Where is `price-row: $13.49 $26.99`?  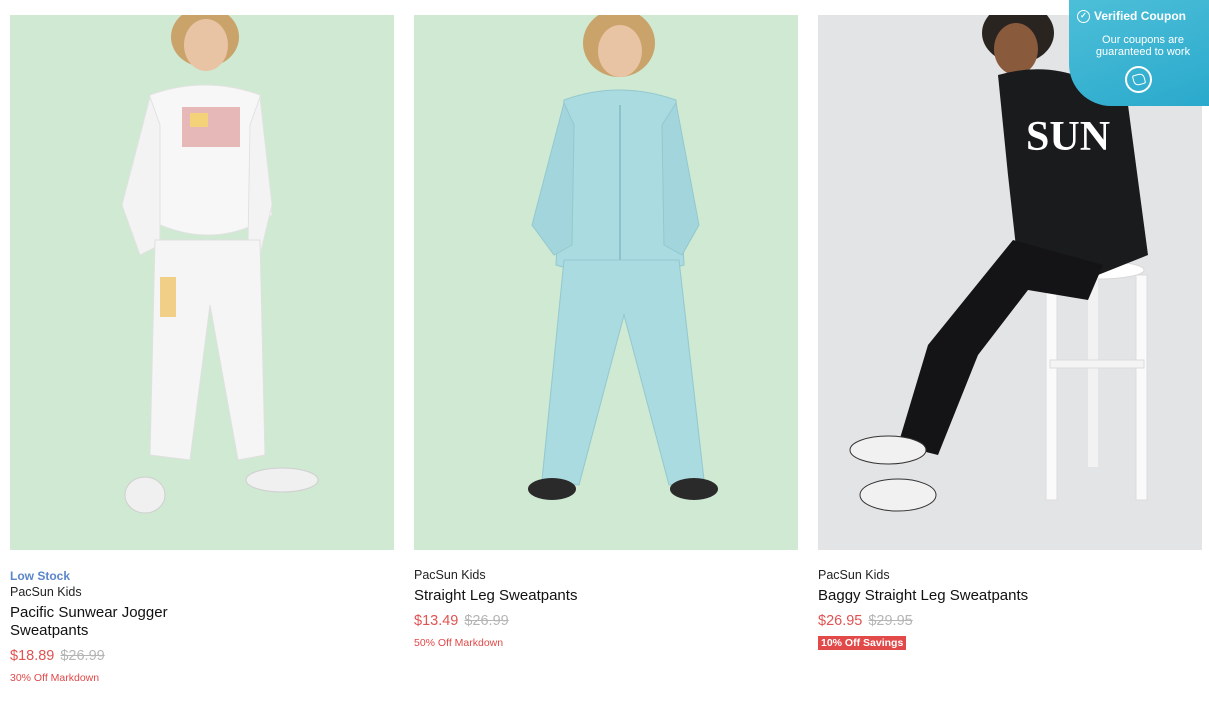 price-row: $13.49 $26.99 is located at coordinates (606, 621).